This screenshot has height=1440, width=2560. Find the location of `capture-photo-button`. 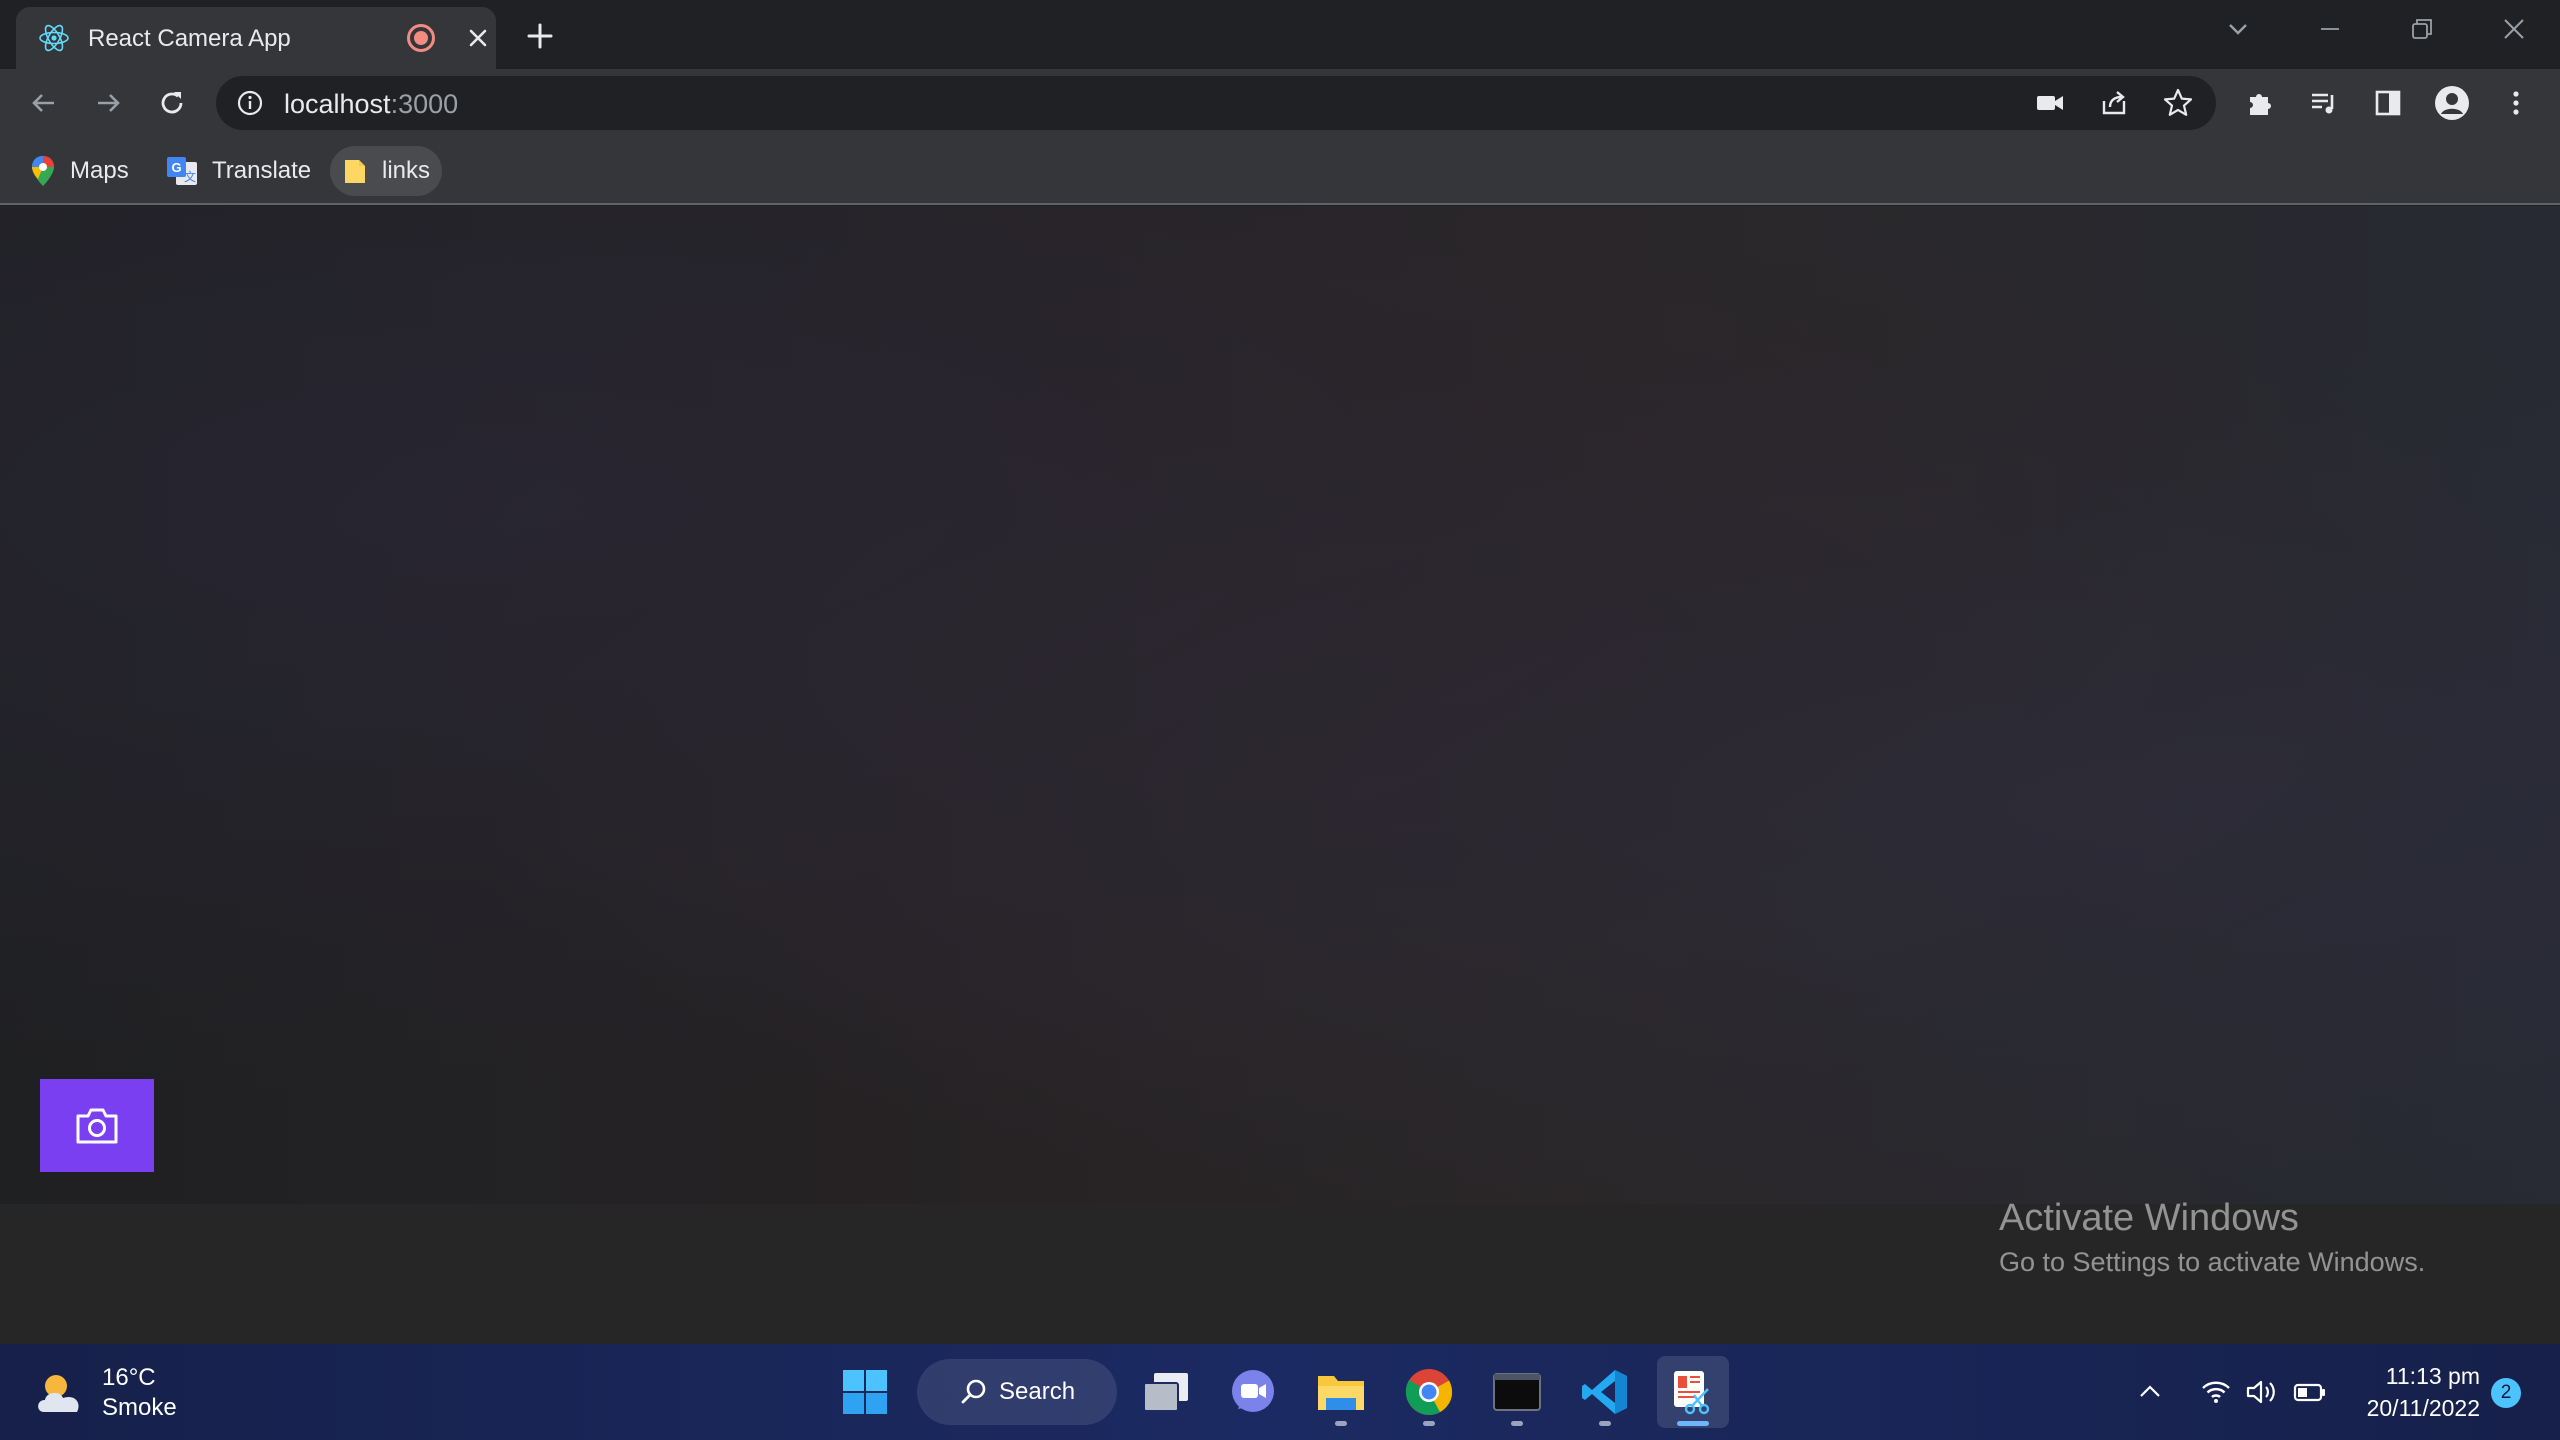

capture-photo-button is located at coordinates (97, 1125).